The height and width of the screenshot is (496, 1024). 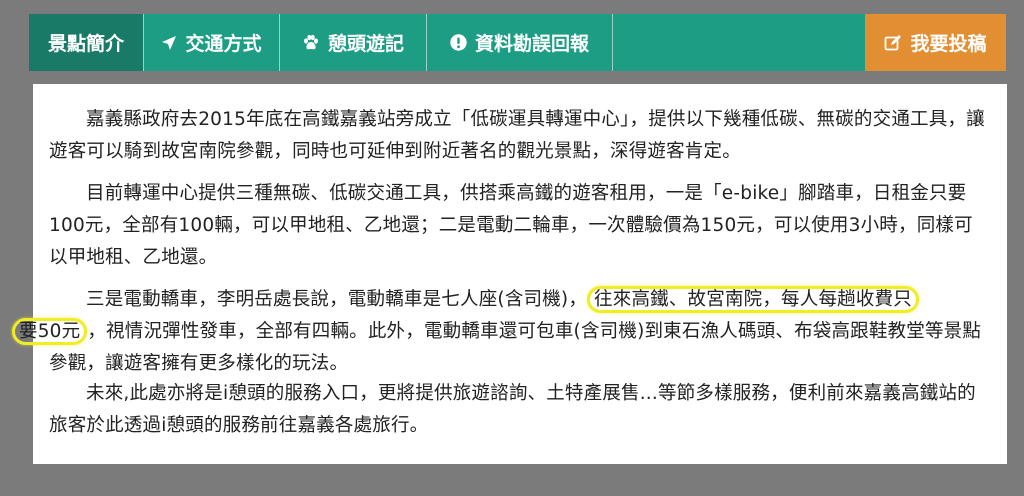 What do you see at coordinates (169, 43) in the screenshot?
I see `location-arrow-icon` at bounding box center [169, 43].